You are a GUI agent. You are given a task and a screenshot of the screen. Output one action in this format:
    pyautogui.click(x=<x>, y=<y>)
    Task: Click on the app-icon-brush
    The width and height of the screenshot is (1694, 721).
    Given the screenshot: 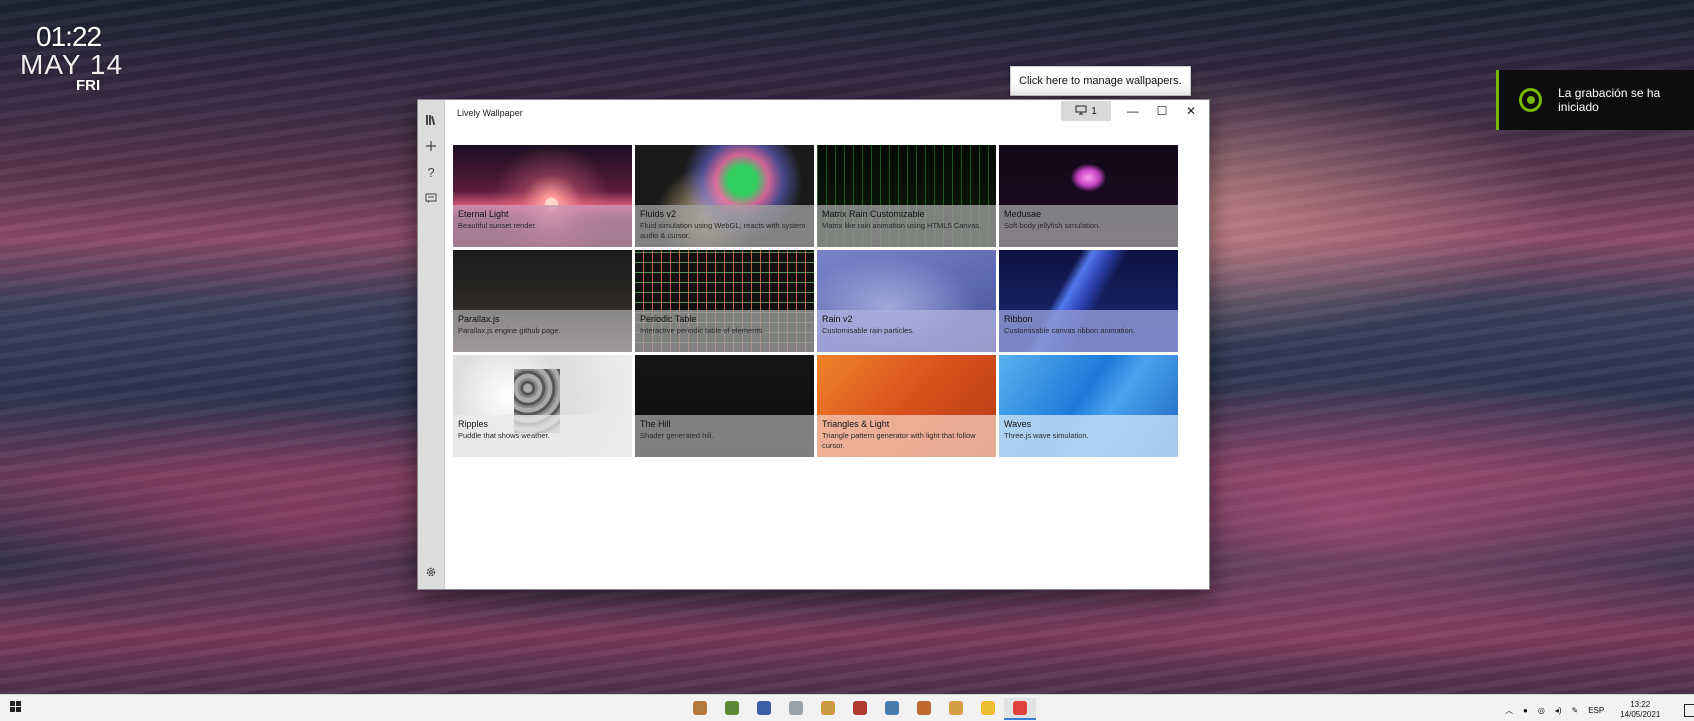 What is the action you would take?
    pyautogui.click(x=924, y=708)
    